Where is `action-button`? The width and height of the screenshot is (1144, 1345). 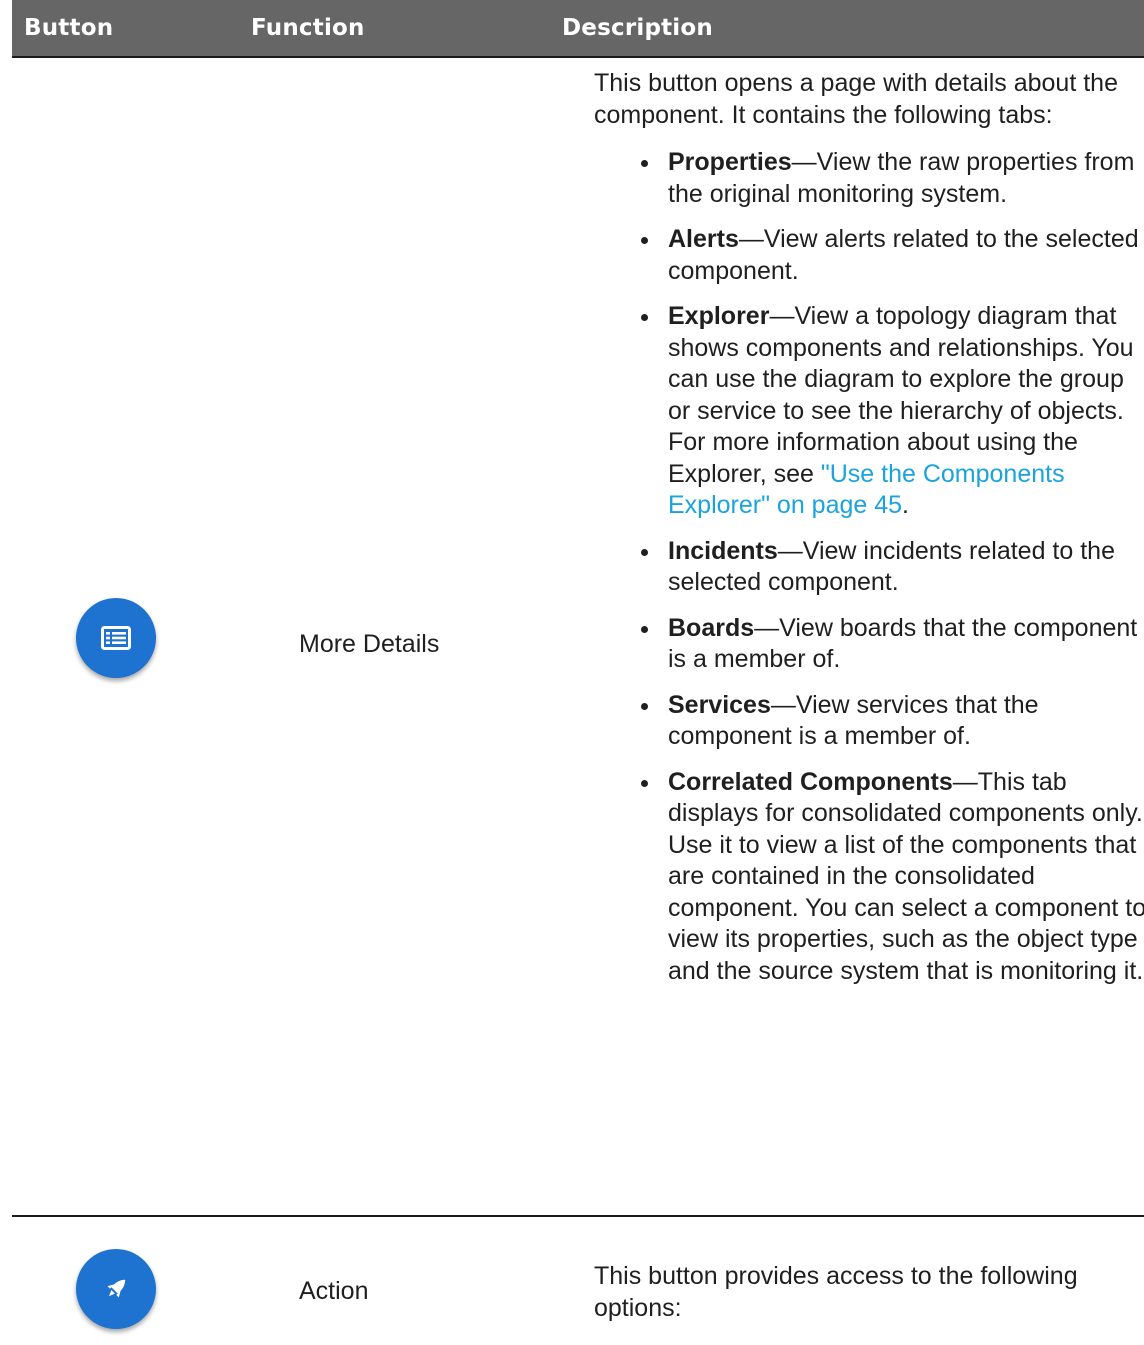 action-button is located at coordinates (116, 1289).